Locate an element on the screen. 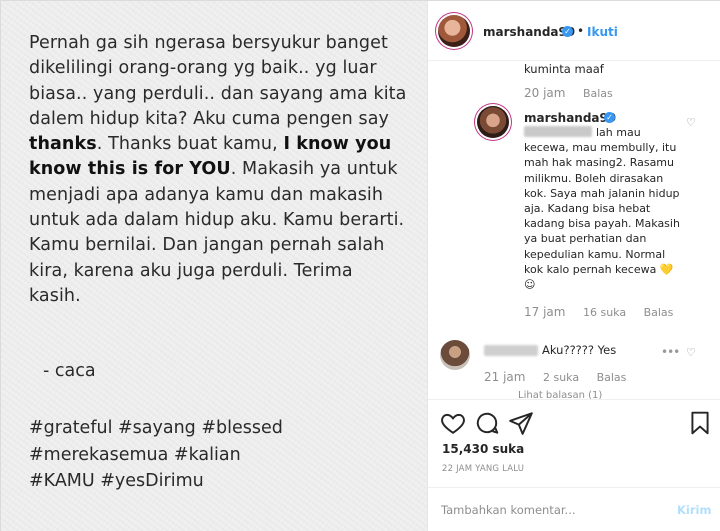 This screenshot has width=720, height=531. comment-input is located at coordinates (551, 510).